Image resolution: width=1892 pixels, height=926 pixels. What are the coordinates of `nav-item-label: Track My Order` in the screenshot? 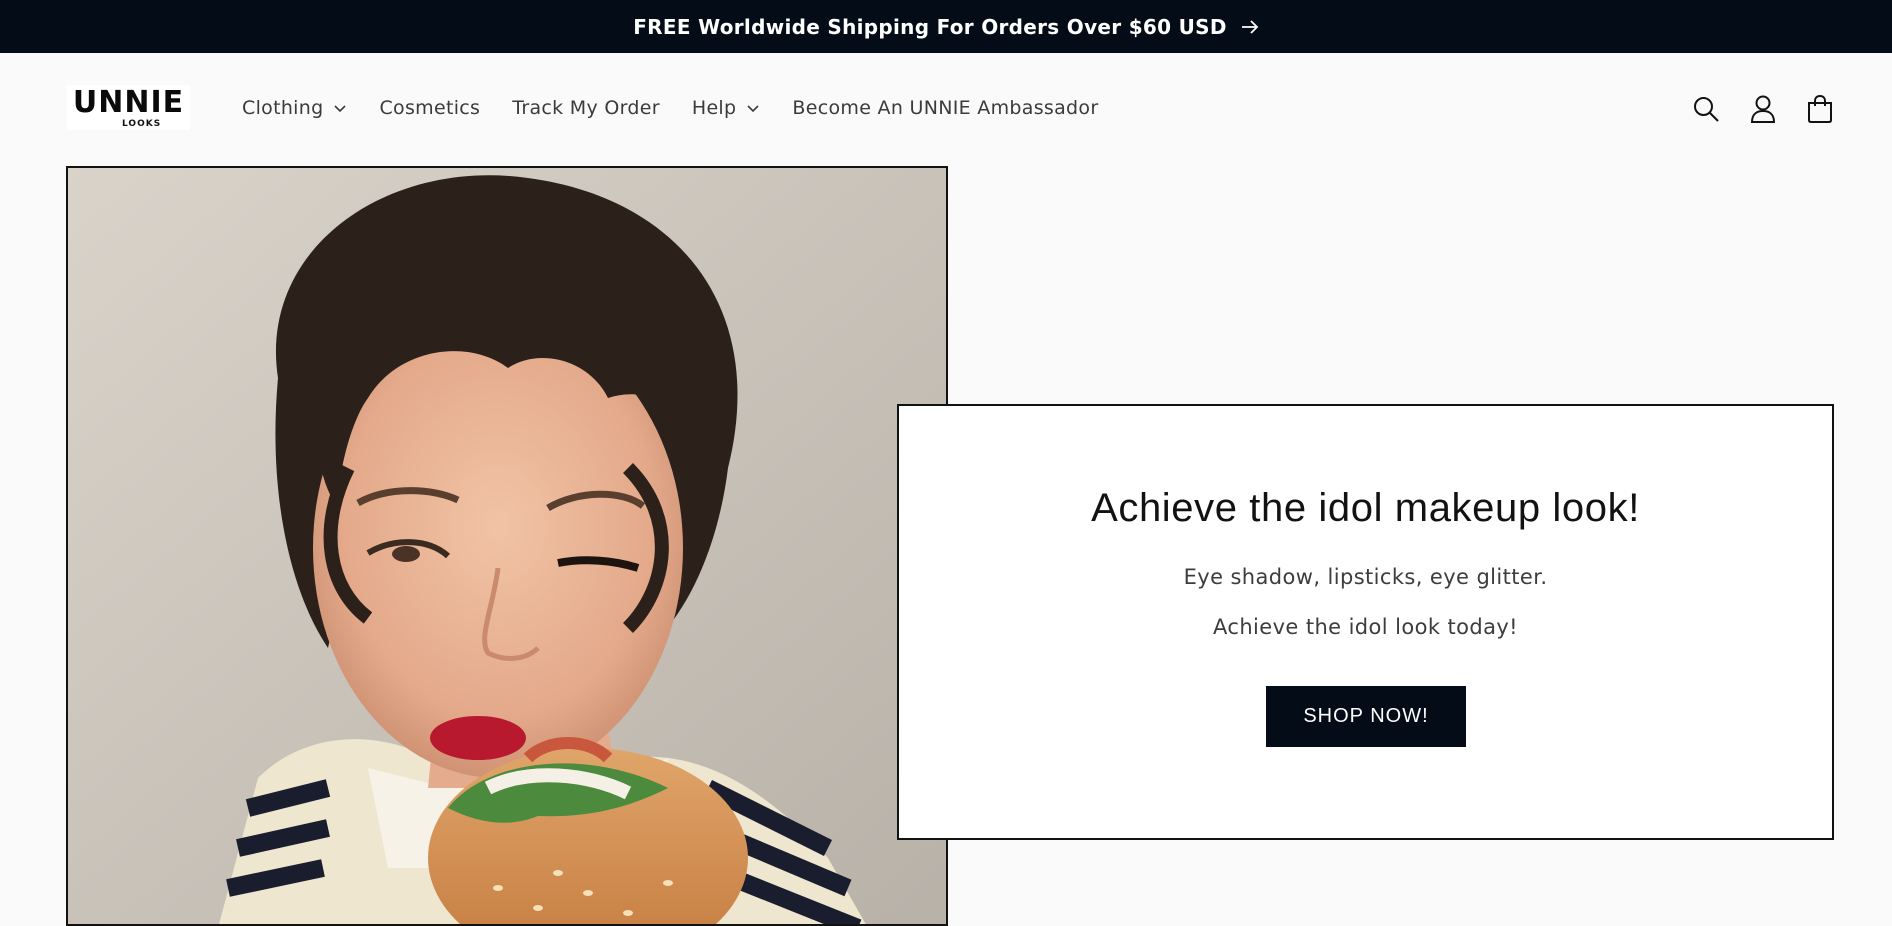 It's located at (586, 108).